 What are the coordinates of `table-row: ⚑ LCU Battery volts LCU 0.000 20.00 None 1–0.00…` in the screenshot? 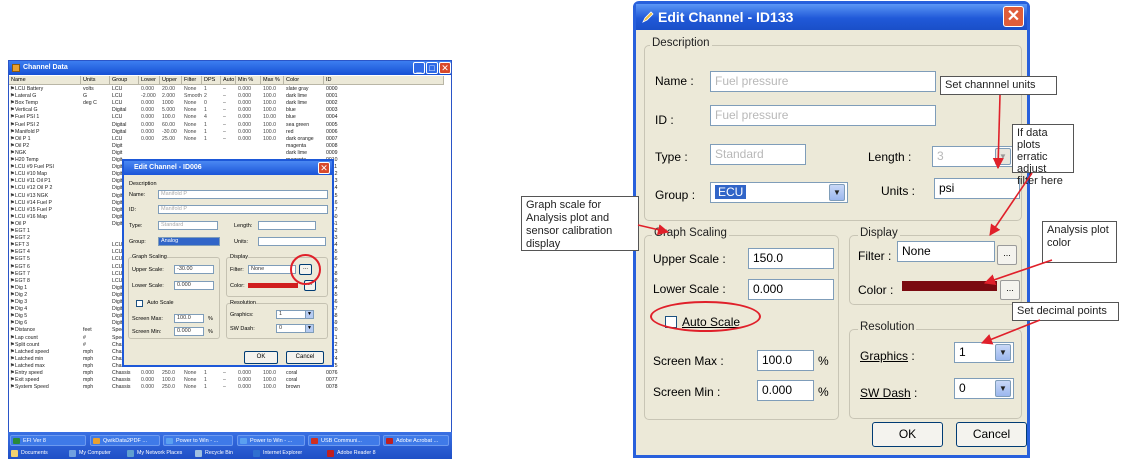 It's located at (229, 89).